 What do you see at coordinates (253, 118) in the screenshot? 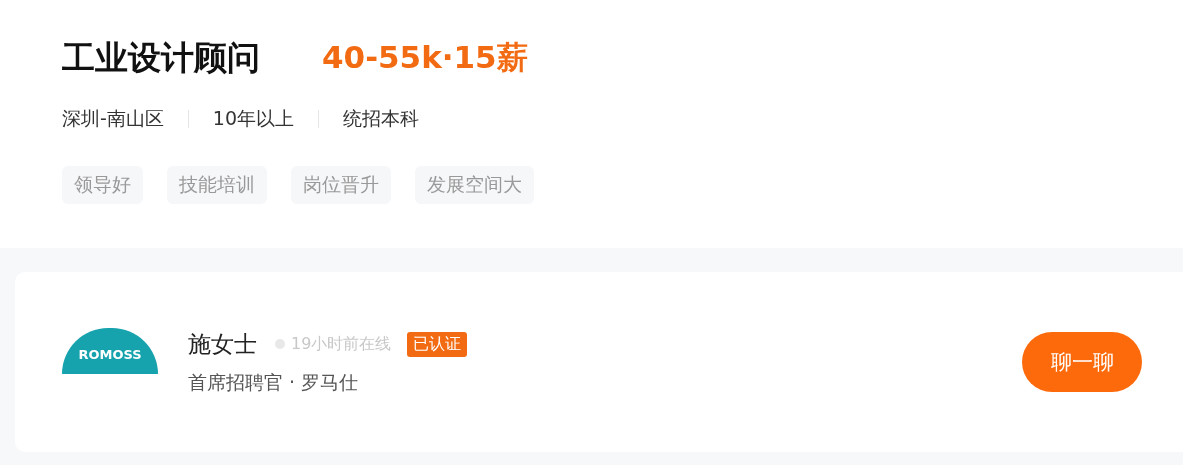
I see `job-requirement: 10年以上` at bounding box center [253, 118].